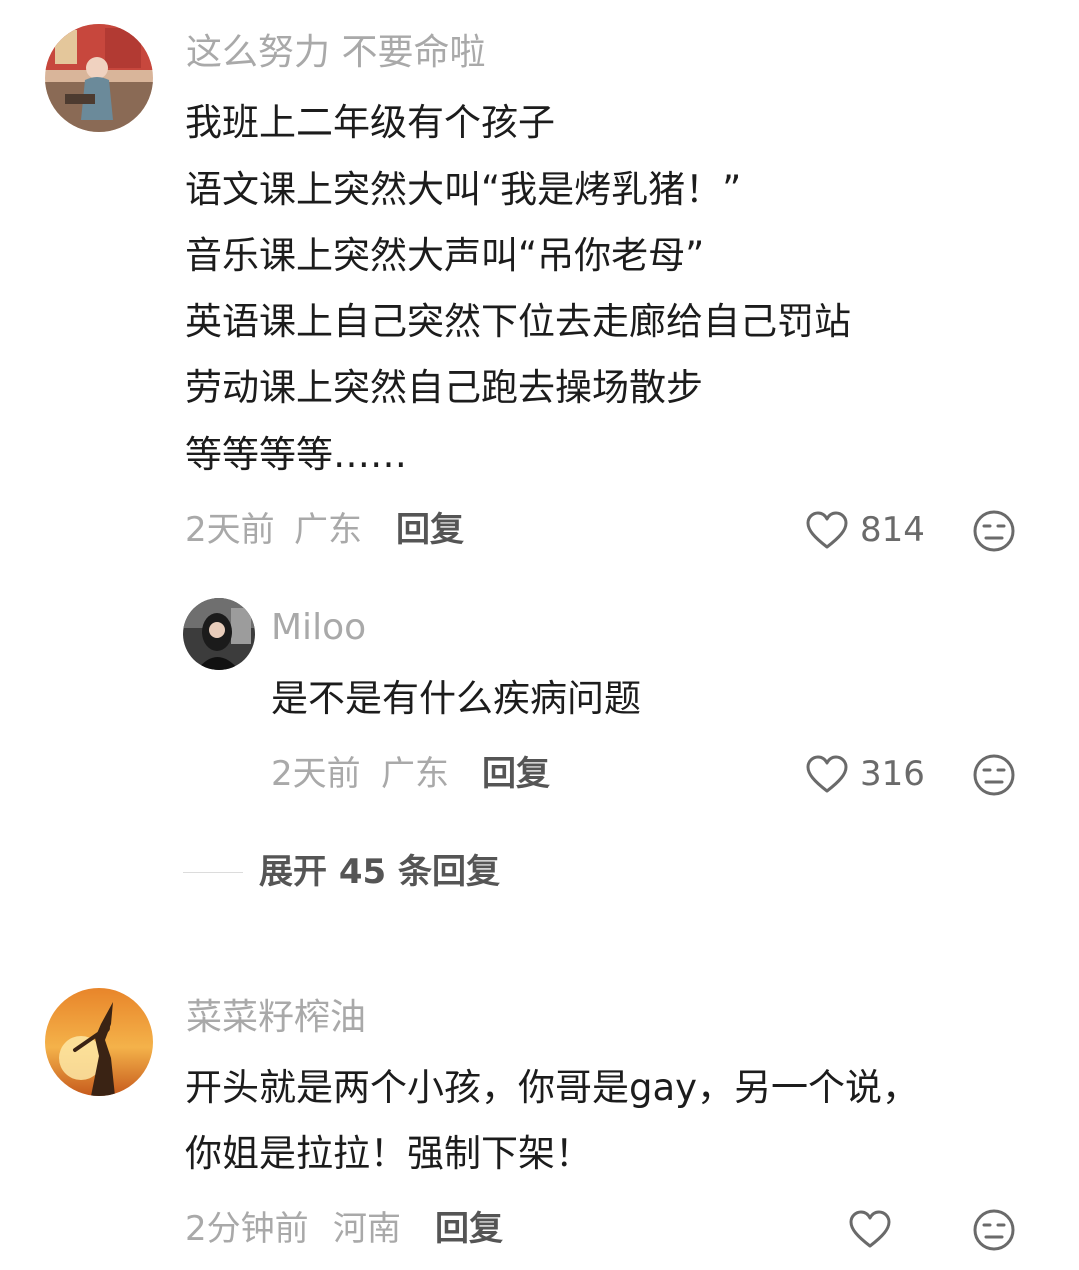 Image resolution: width=1079 pixels, height=1270 pixels. Describe the element at coordinates (388, 1153) in the screenshot. I see `comment-text-line: 你姐是拉拉！强制下架！` at that location.